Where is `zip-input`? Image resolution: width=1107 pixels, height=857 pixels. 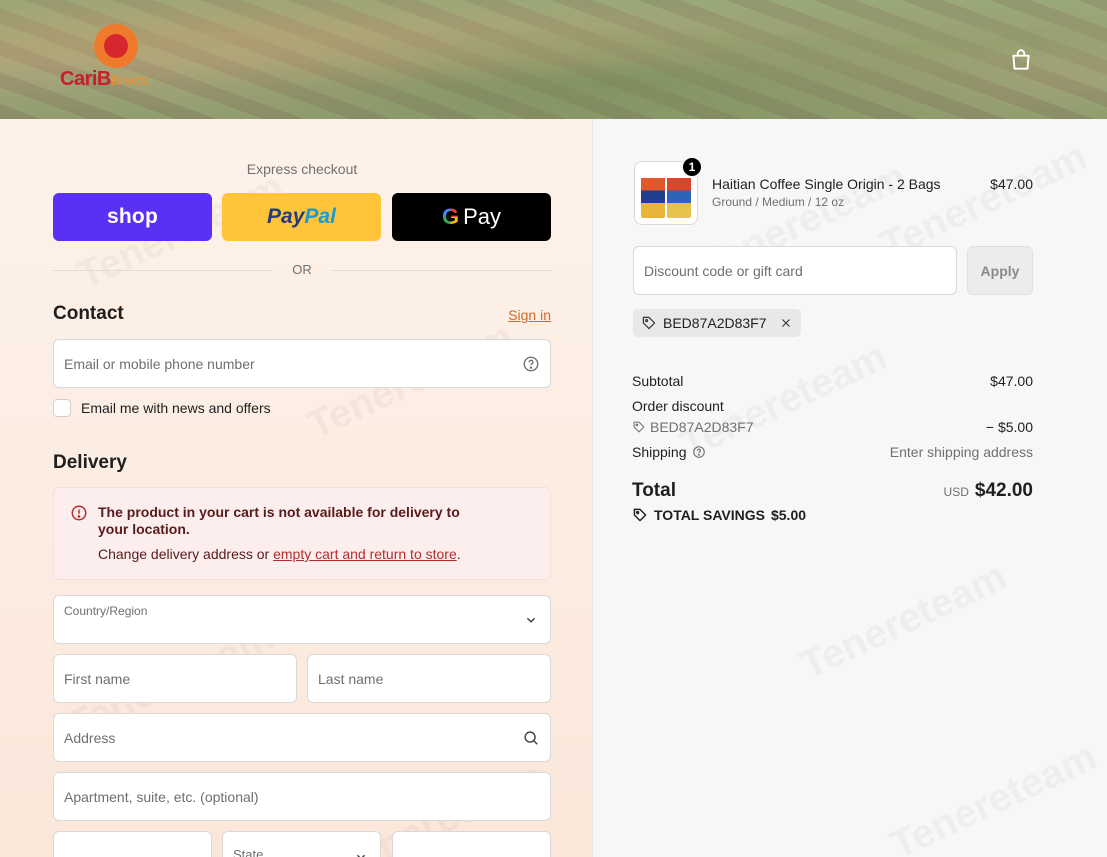 zip-input is located at coordinates (471, 844).